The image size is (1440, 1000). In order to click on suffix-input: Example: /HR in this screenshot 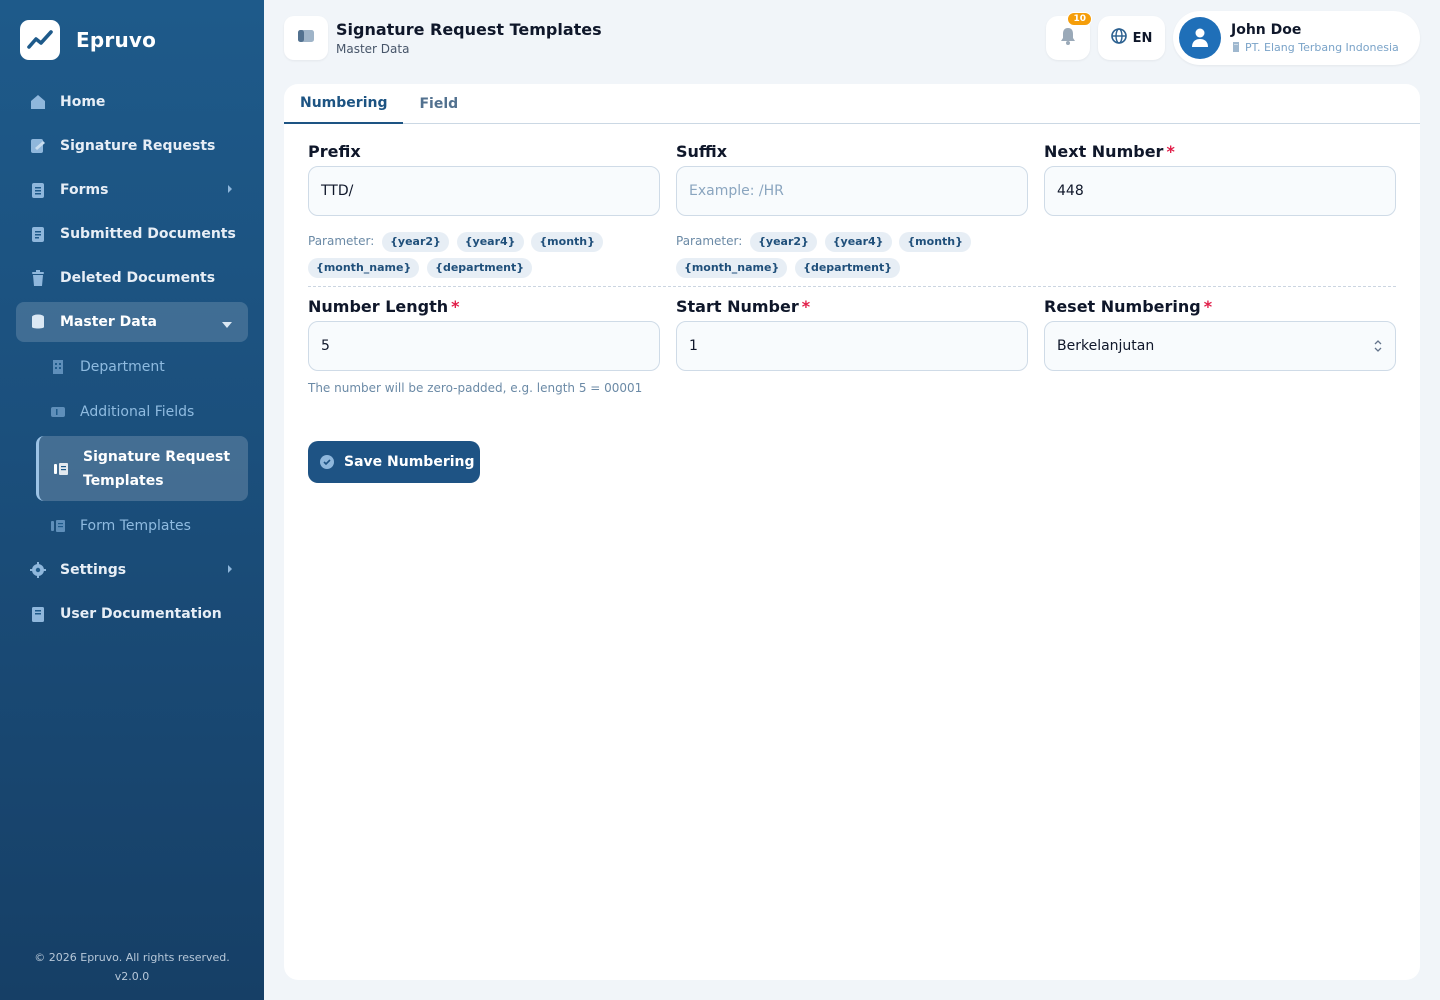, I will do `click(852, 191)`.